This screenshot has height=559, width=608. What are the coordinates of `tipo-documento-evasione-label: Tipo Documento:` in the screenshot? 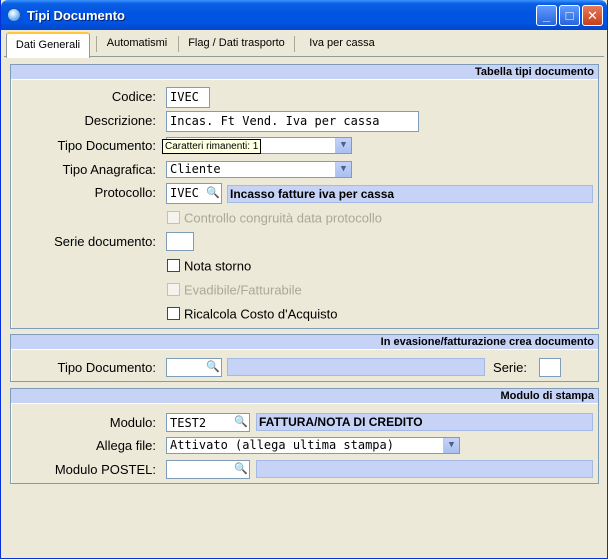 It's located at (106, 367).